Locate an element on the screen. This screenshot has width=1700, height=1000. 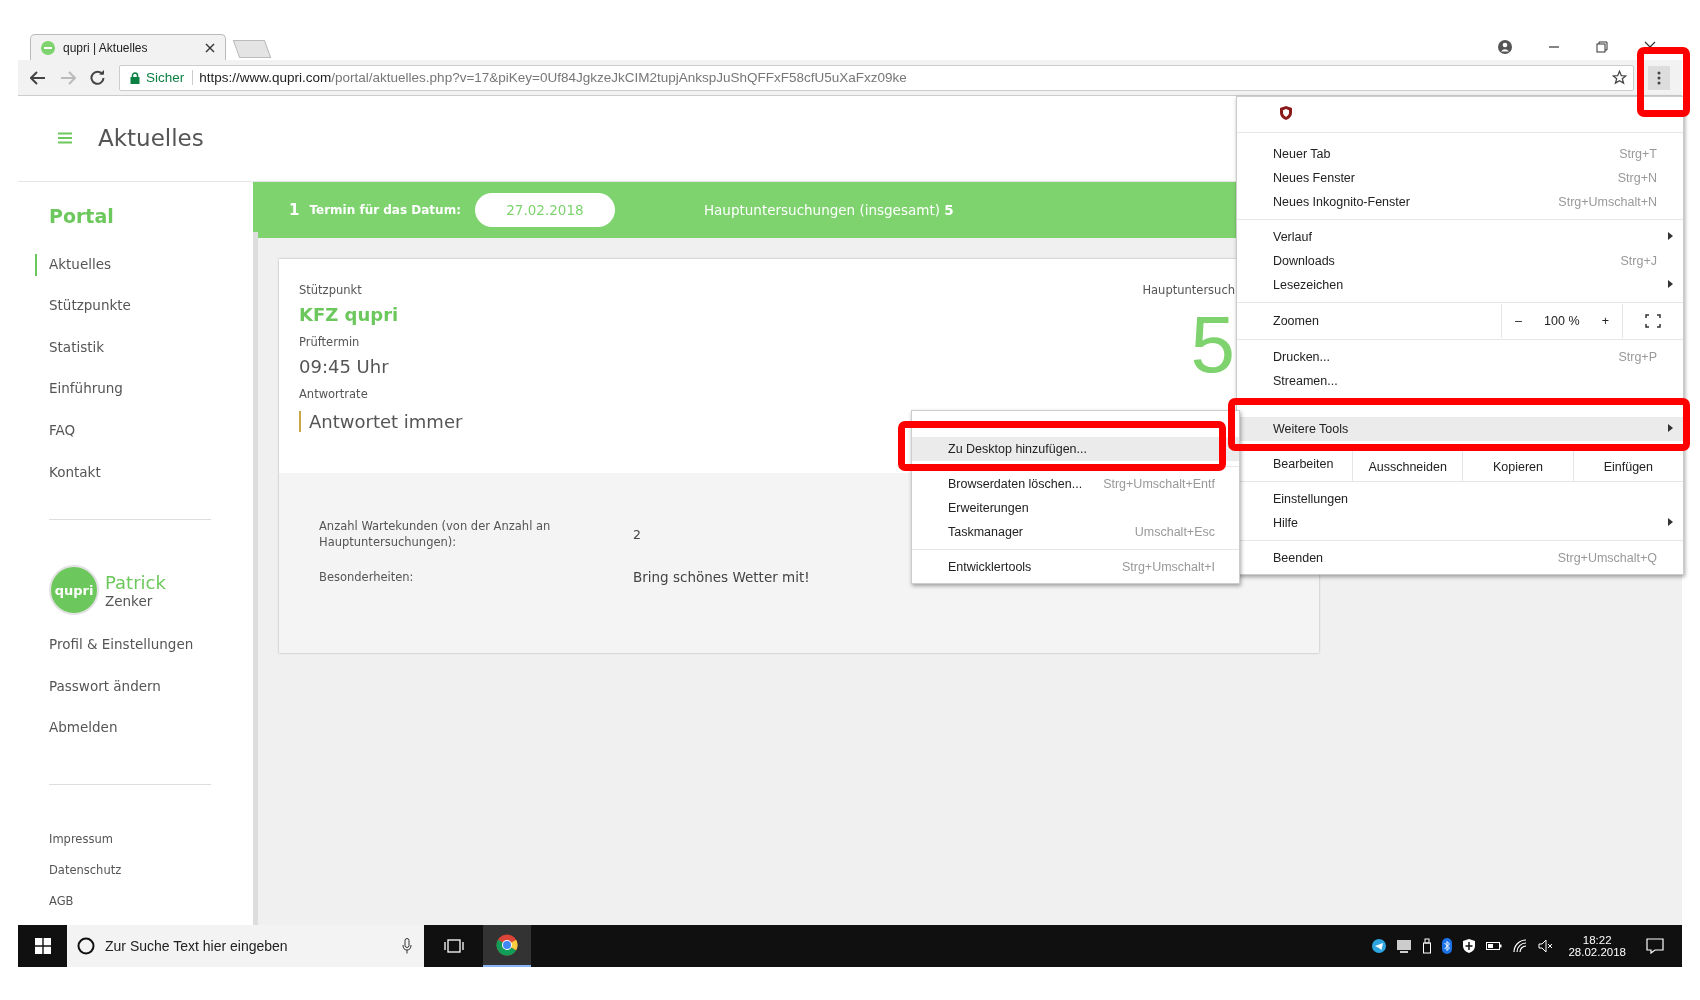
taskbar-app-button is located at coordinates (507, 946).